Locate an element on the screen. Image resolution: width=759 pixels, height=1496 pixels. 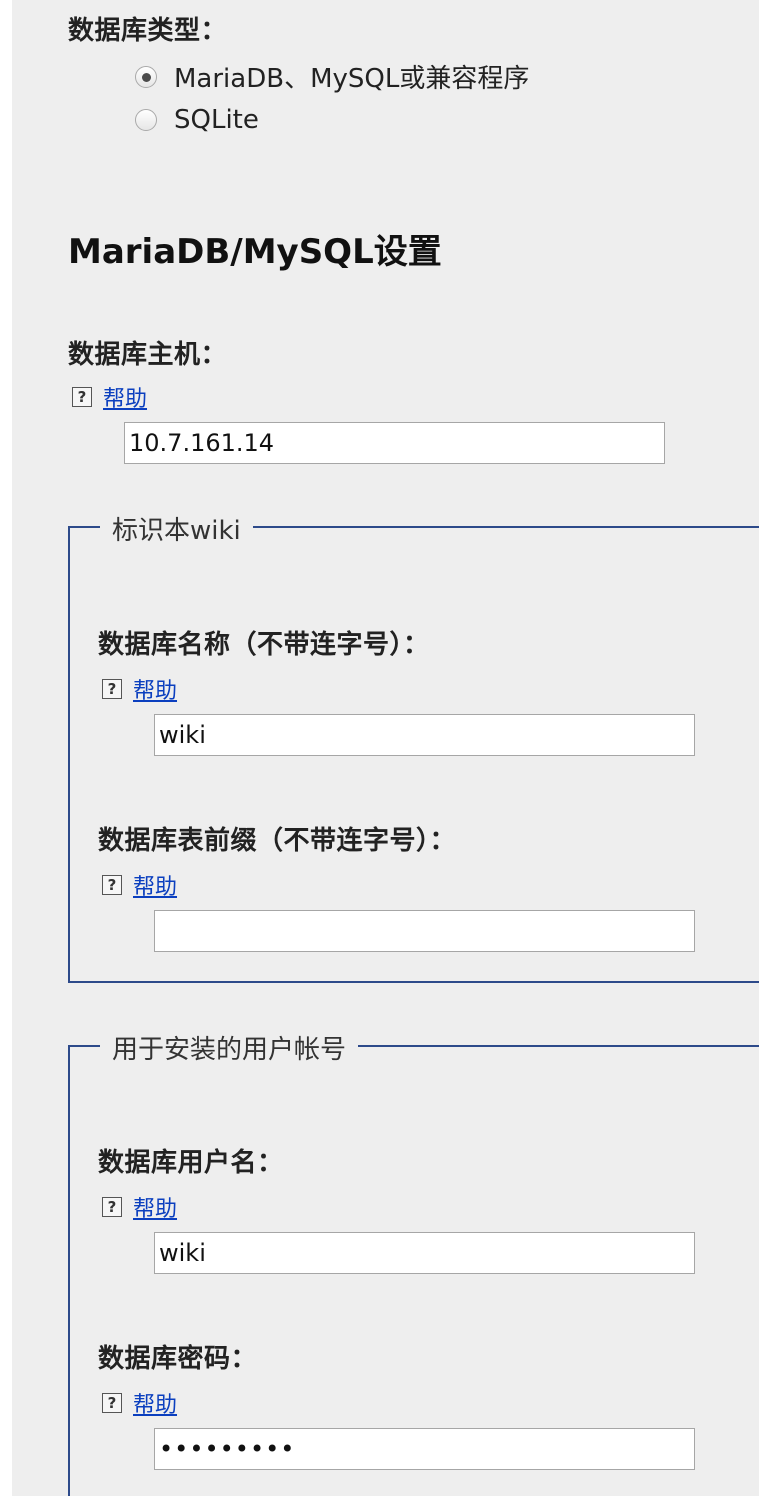
db-username-label: 数据库用户名： is located at coordinates (191, 1163).